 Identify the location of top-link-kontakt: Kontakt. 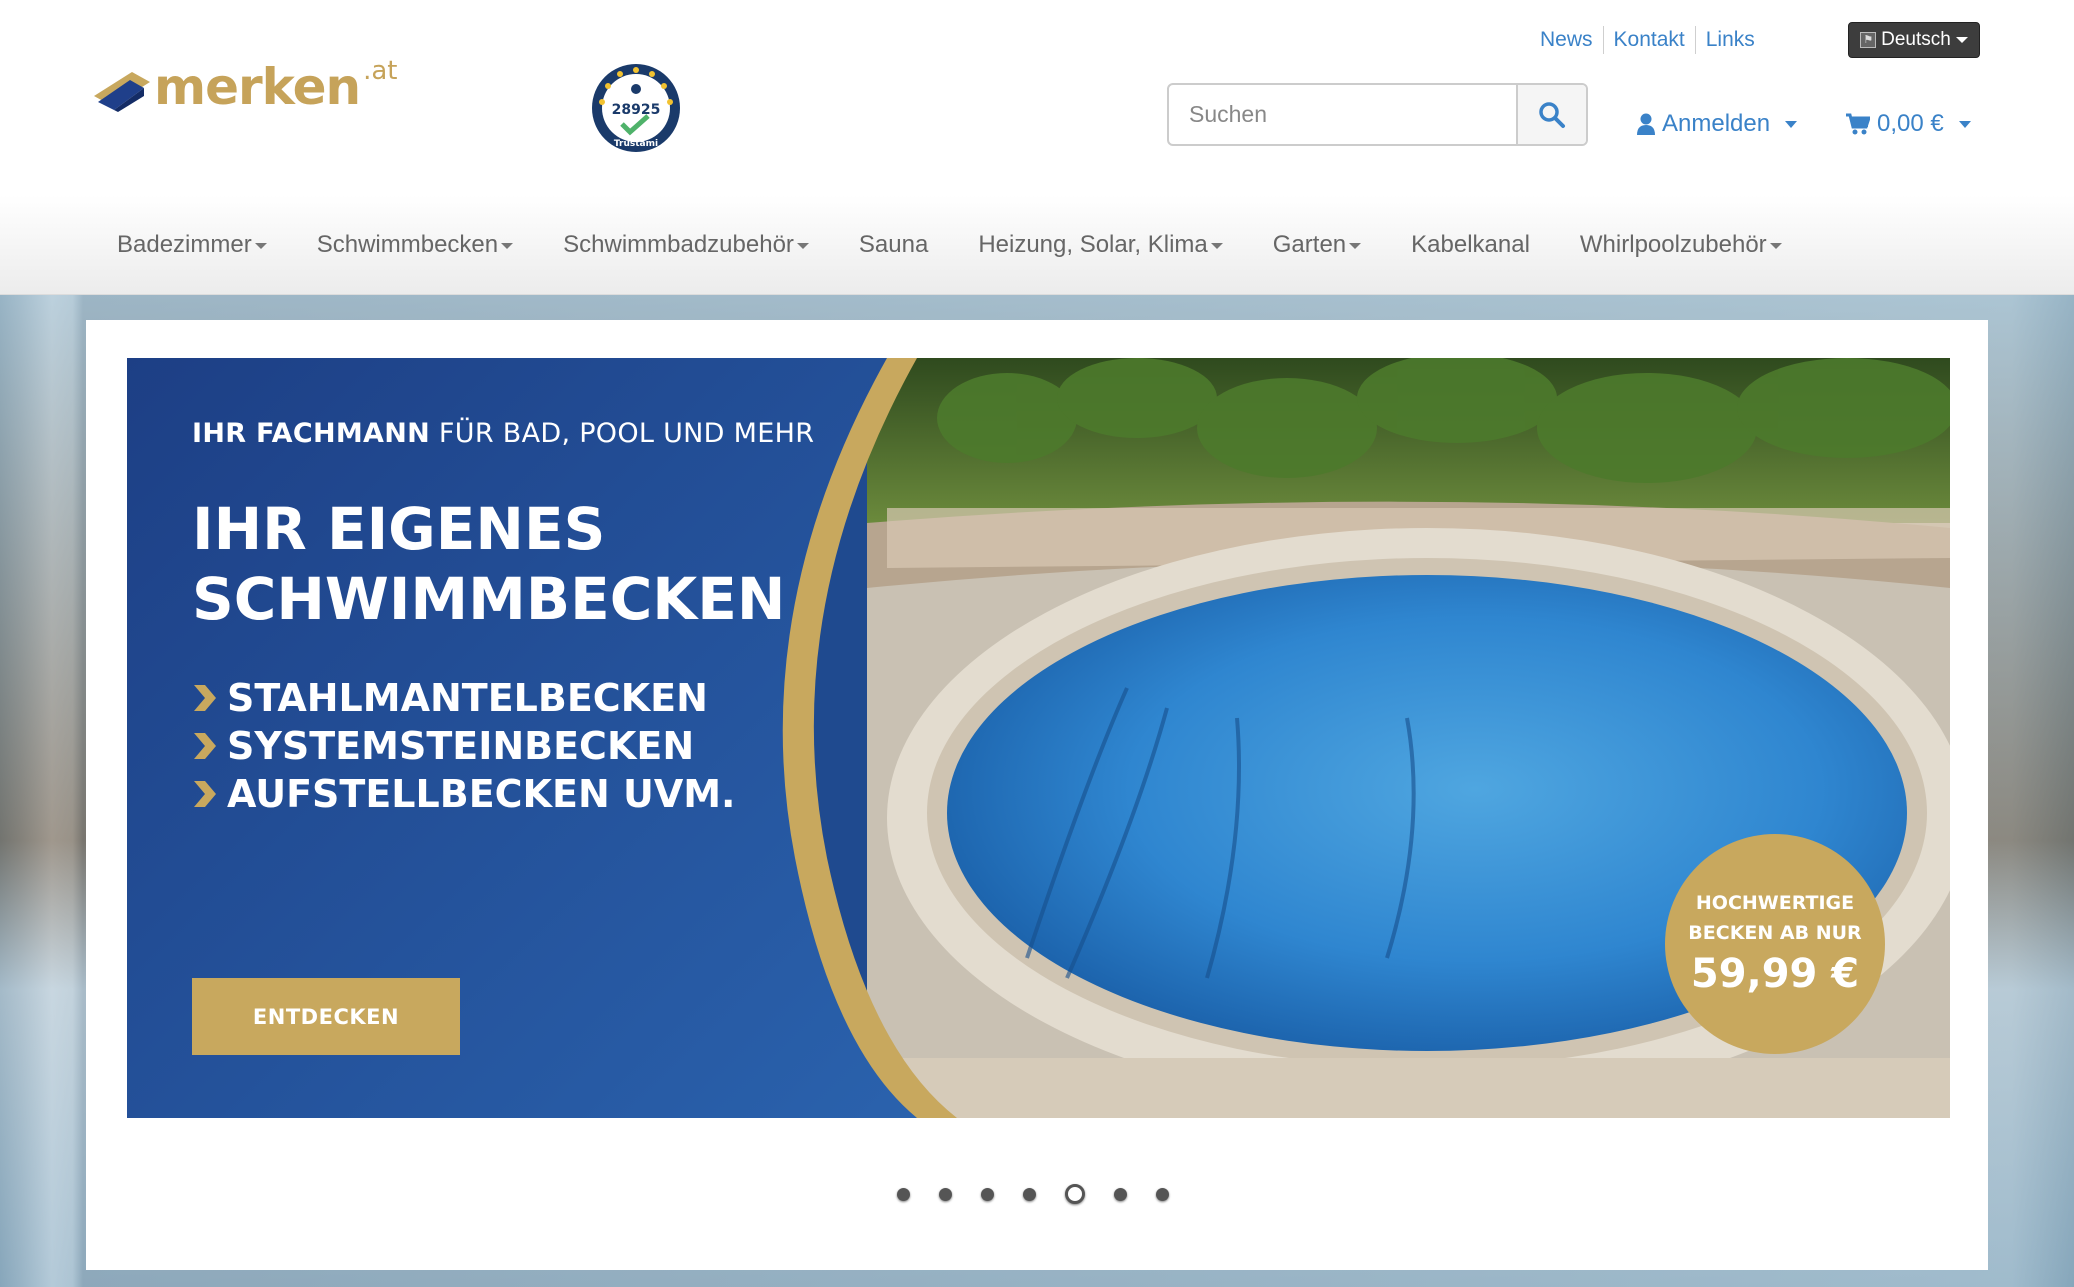
(1648, 40).